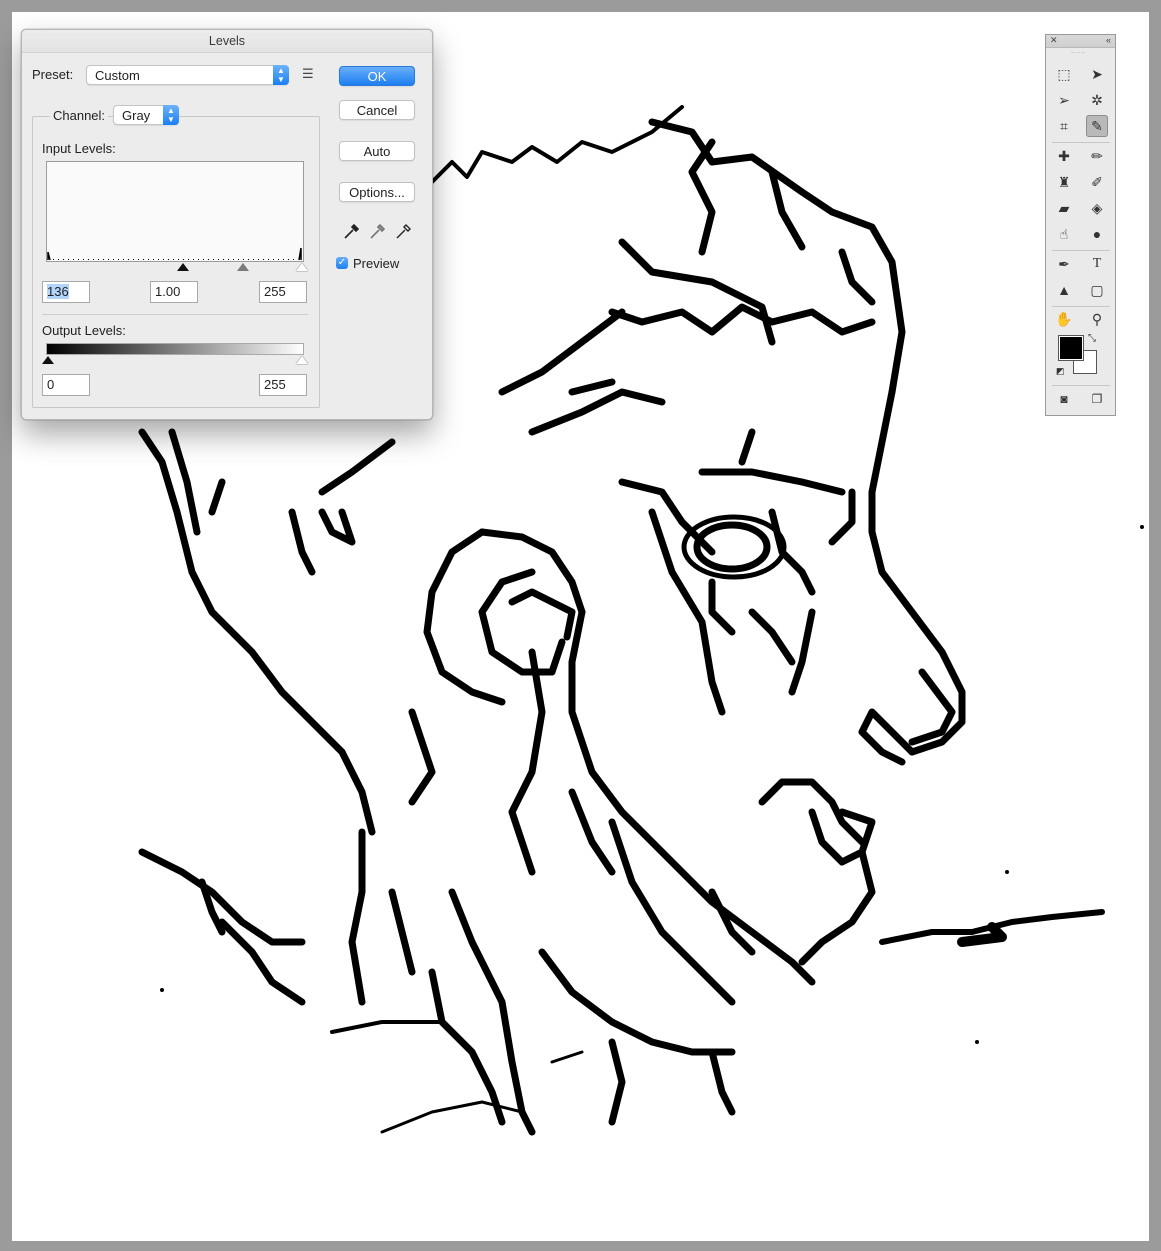 The height and width of the screenshot is (1251, 1161). I want to click on input-black-value: 136, so click(58, 291).